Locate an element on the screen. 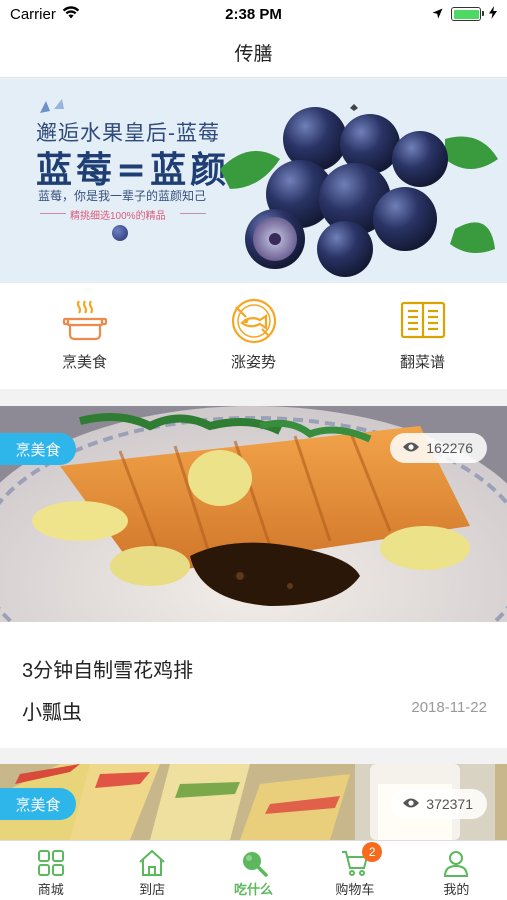 This screenshot has height=900, width=507. status-left: Carrier is located at coordinates (45, 14).